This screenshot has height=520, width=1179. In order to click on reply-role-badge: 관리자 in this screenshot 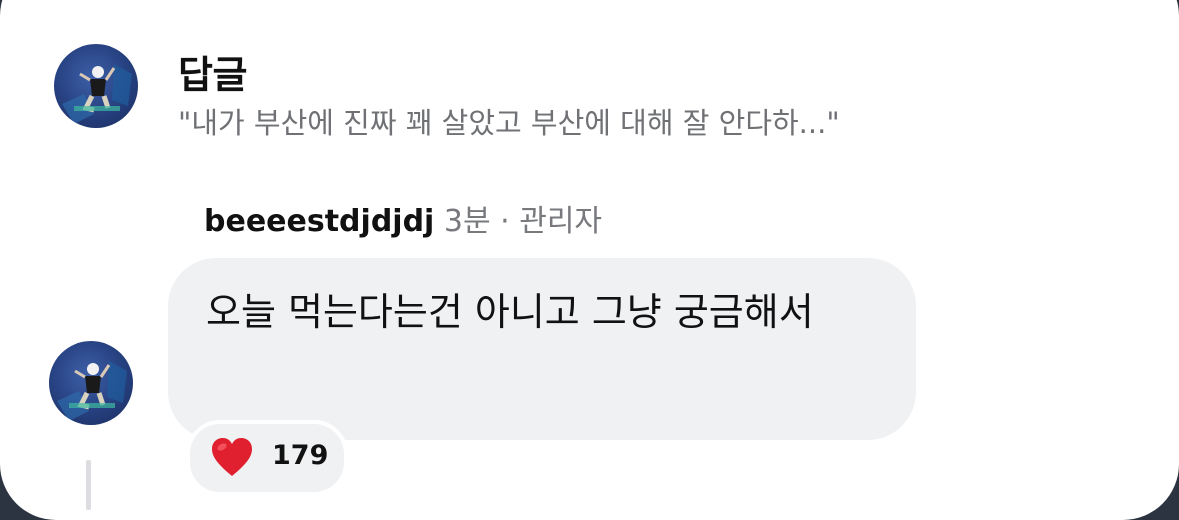, I will do `click(561, 221)`.